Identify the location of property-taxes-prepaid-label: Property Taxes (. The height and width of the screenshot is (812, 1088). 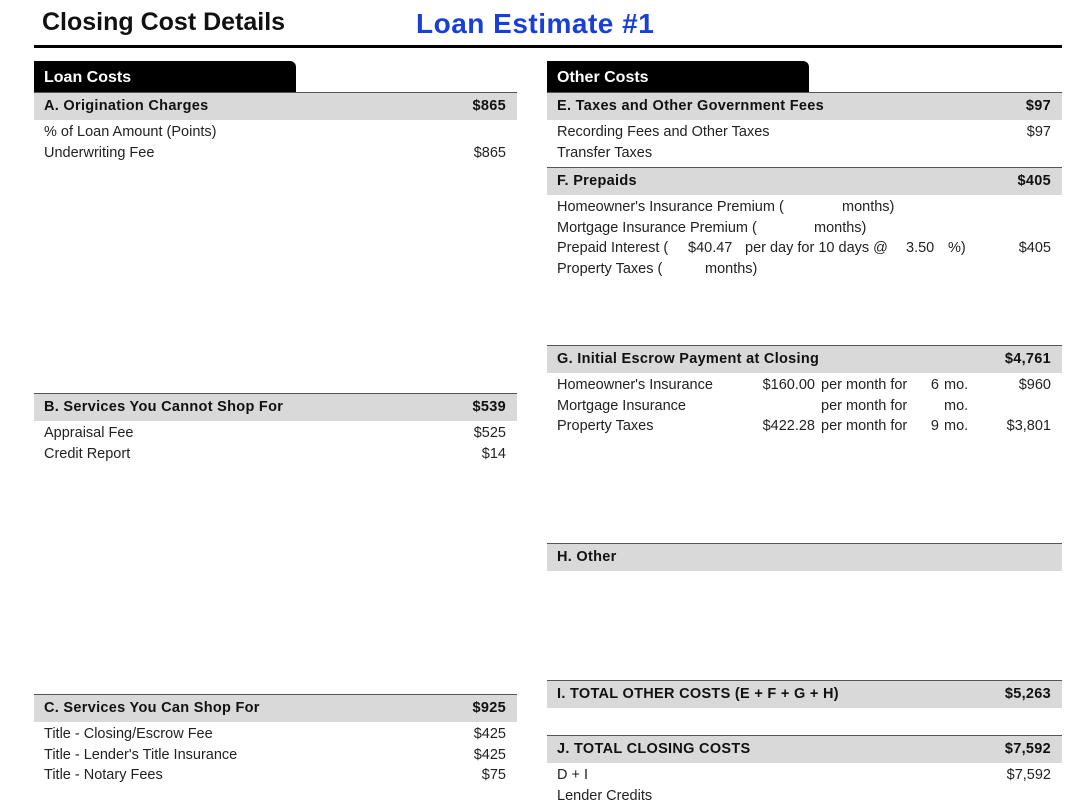
(610, 269).